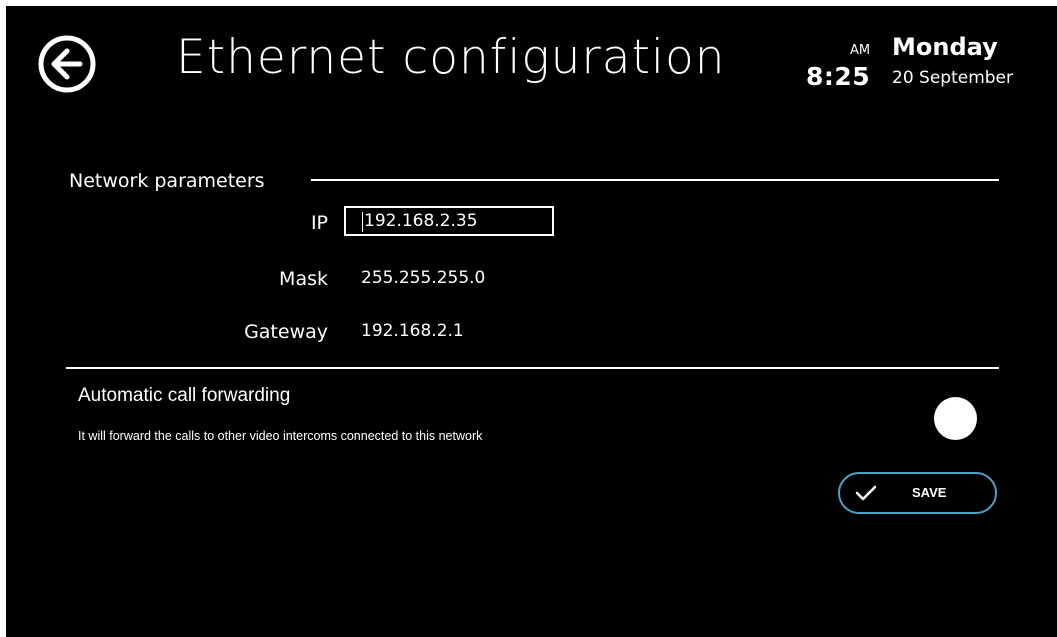 The width and height of the screenshot is (1057, 637). I want to click on mask-value: 255.255.255.0, so click(423, 278).